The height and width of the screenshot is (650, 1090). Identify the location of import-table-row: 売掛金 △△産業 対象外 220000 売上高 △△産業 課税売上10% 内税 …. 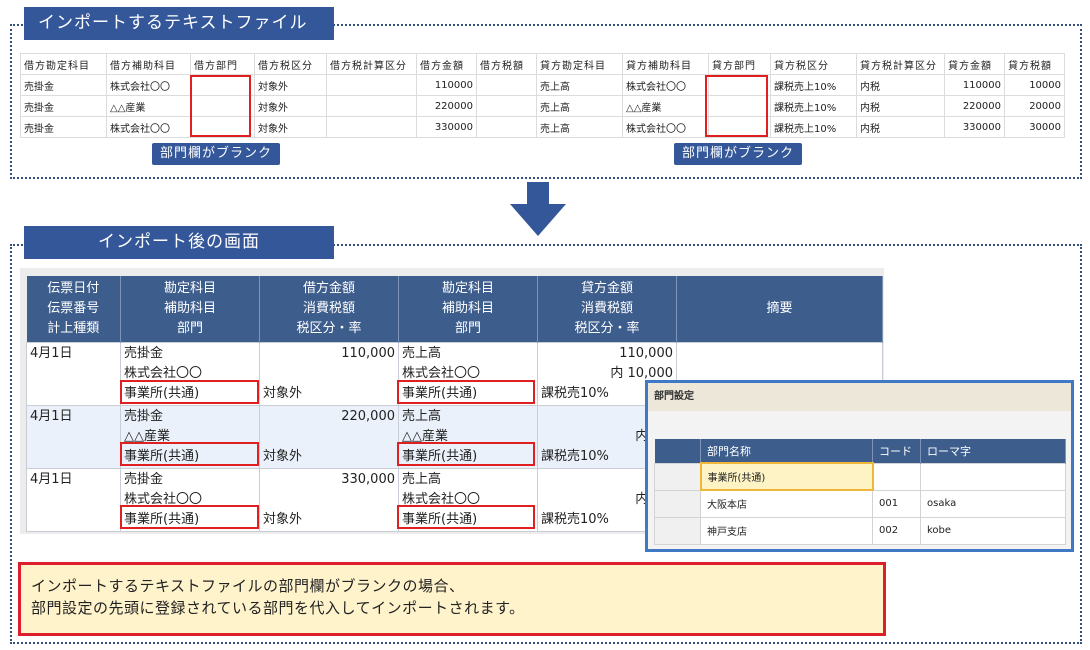
(542, 106).